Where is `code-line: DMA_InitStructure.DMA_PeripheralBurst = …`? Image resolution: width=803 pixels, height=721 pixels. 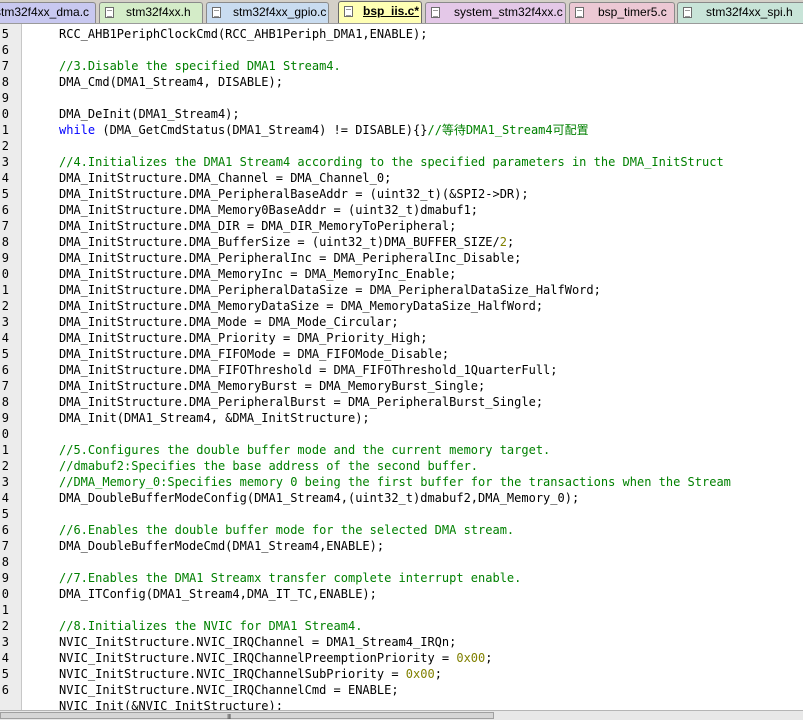
code-line: DMA_InitStructure.DMA_PeripheralBurst = … is located at coordinates (301, 402).